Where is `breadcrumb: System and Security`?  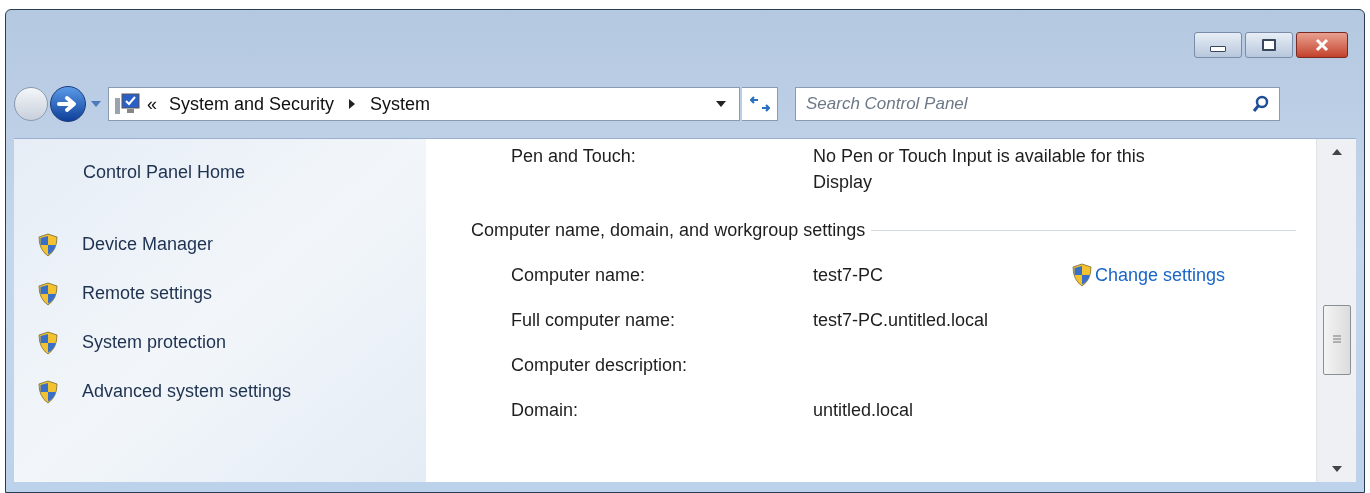 breadcrumb: System and Security is located at coordinates (252, 104).